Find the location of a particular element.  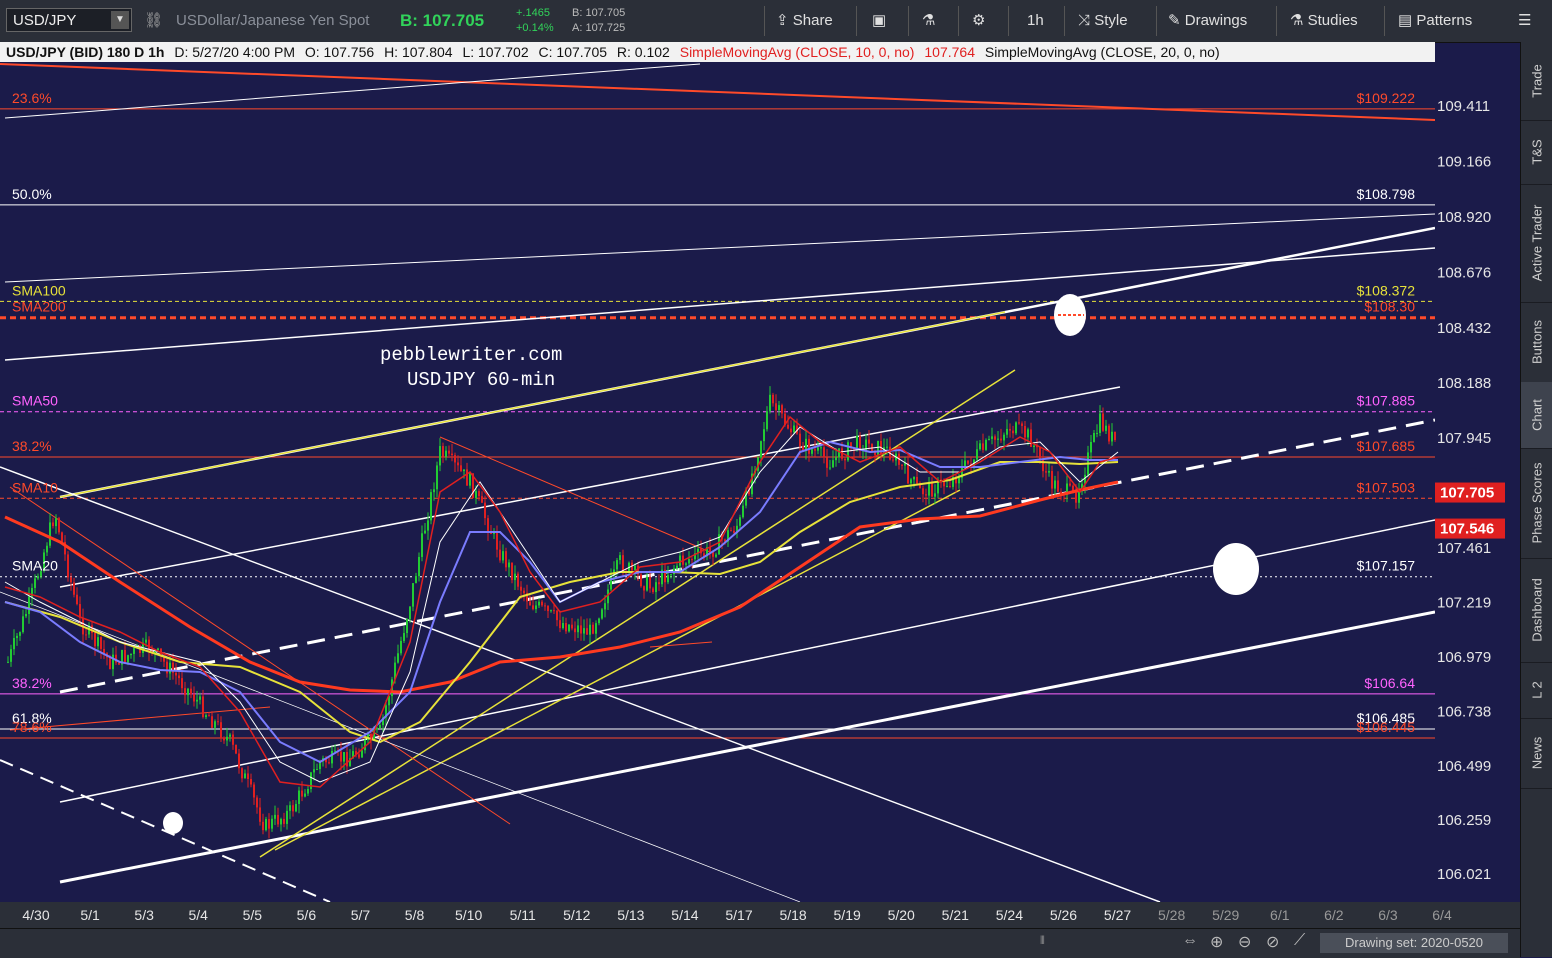

sidebar-tab-label: T&S is located at coordinates (1537, 152).